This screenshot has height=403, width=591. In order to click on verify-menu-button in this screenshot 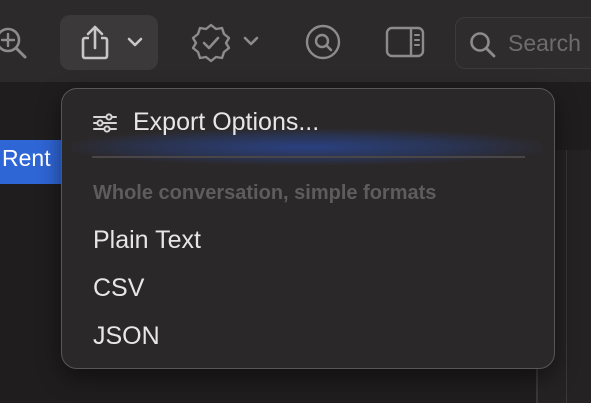, I will do `click(230, 42)`.